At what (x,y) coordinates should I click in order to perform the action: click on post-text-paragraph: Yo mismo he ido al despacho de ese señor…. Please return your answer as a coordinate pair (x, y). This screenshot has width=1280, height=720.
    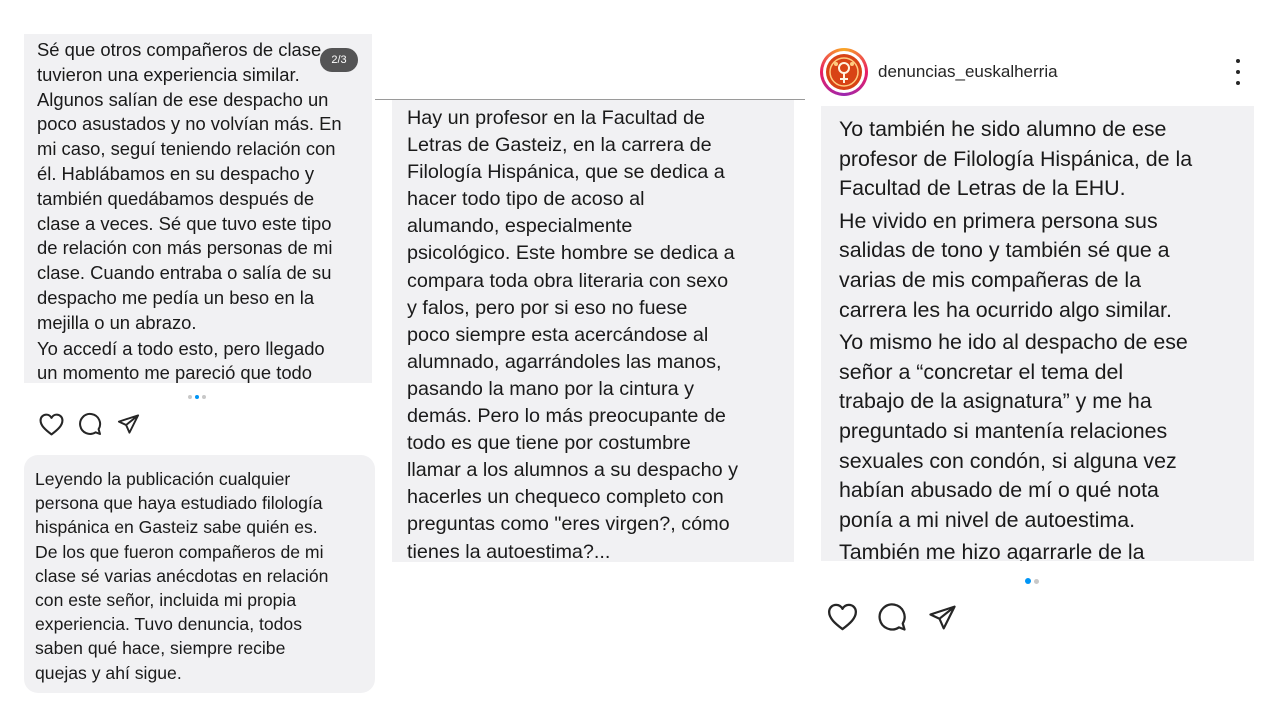
    Looking at the image, I should click on (1013, 431).